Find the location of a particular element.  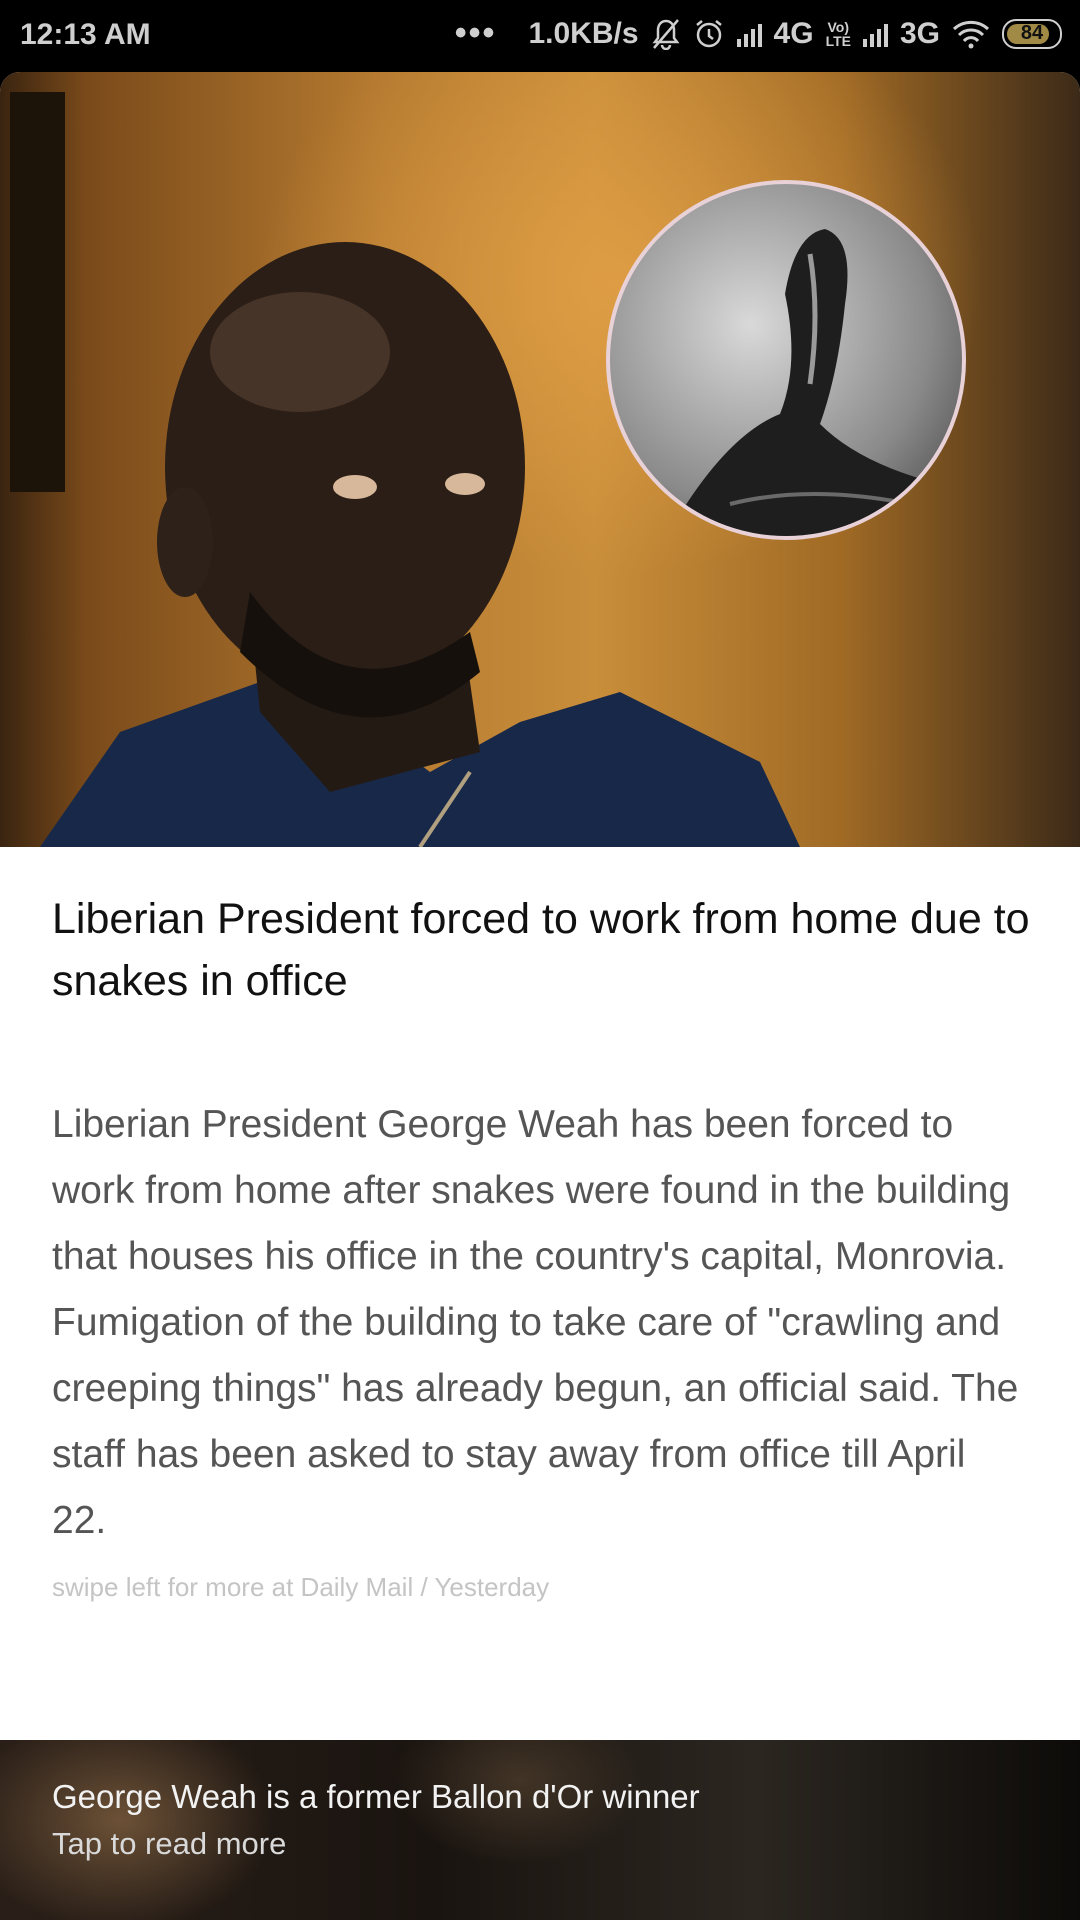

network-type-2: 3G is located at coordinates (919, 33).